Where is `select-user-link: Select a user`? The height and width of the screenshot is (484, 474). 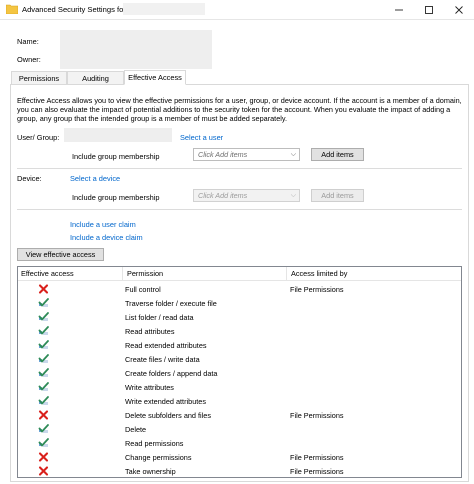 select-user-link: Select a user is located at coordinates (201, 137).